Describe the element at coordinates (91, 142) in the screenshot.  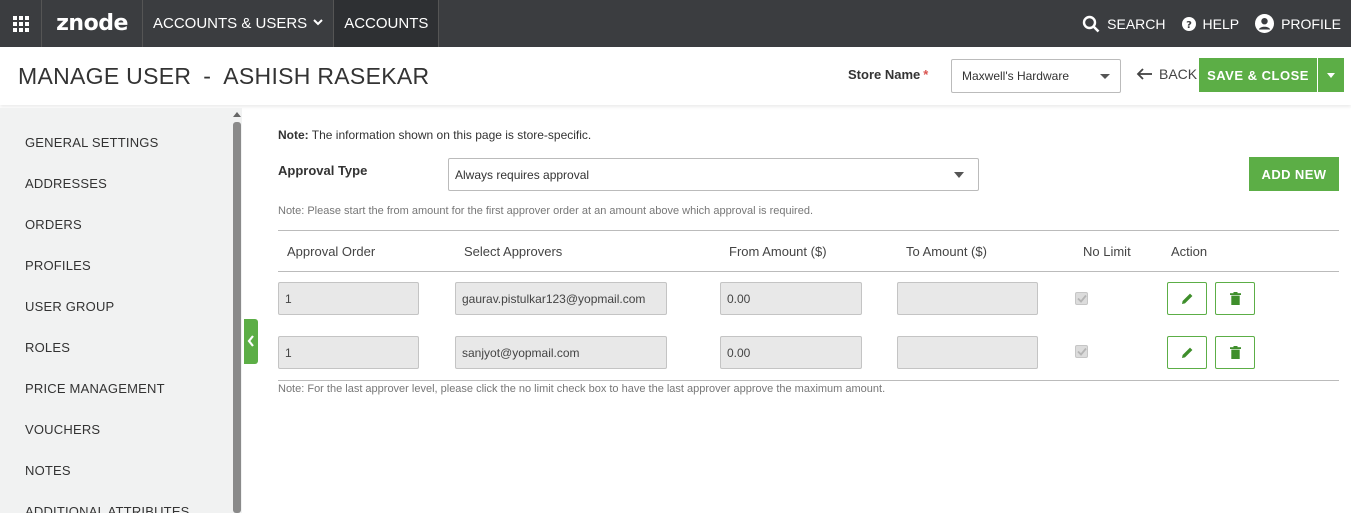
I see `sidebar-item-general-settings: GENERAL SETTINGS` at that location.